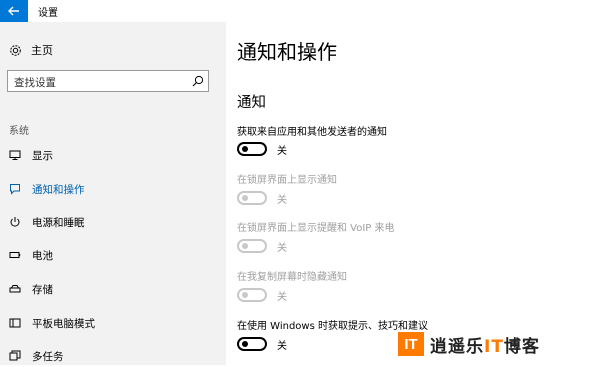  What do you see at coordinates (252, 246) in the screenshot?
I see `lockscreen-reminders-voip-toggle` at bounding box center [252, 246].